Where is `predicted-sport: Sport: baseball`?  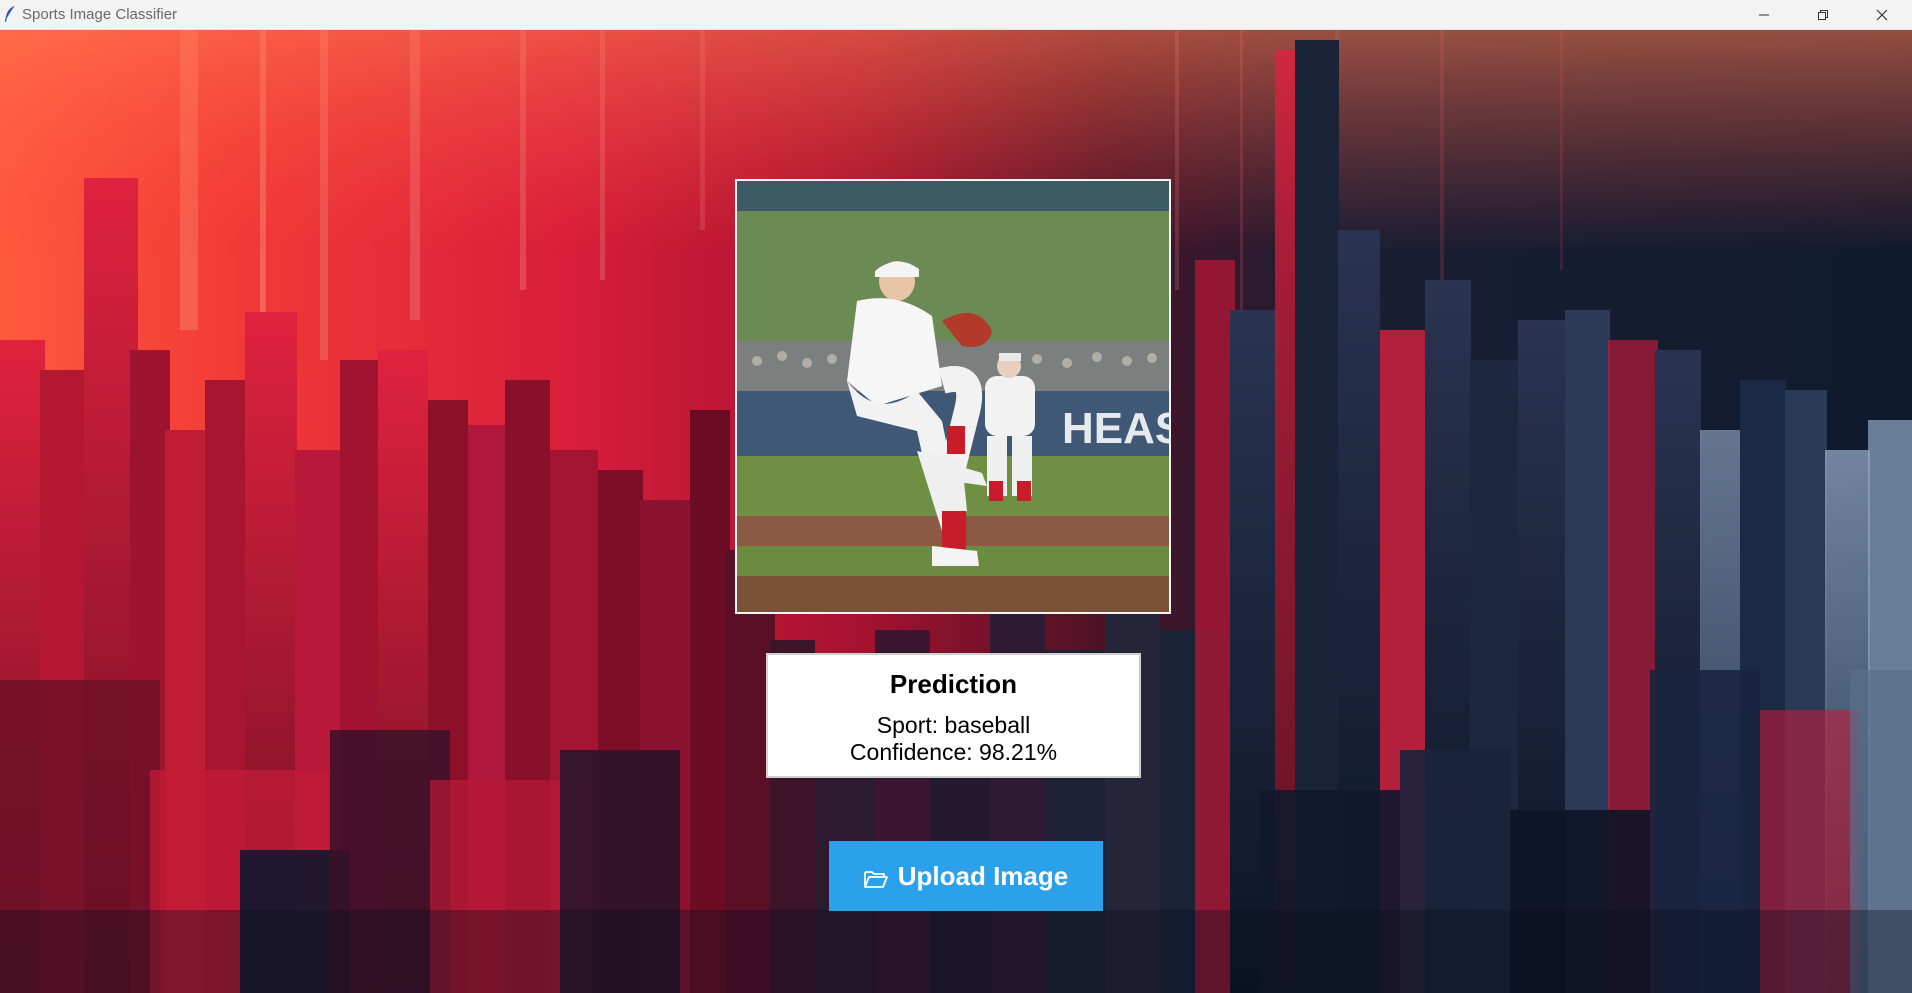
predicted-sport: Sport: baseball is located at coordinates (953, 725).